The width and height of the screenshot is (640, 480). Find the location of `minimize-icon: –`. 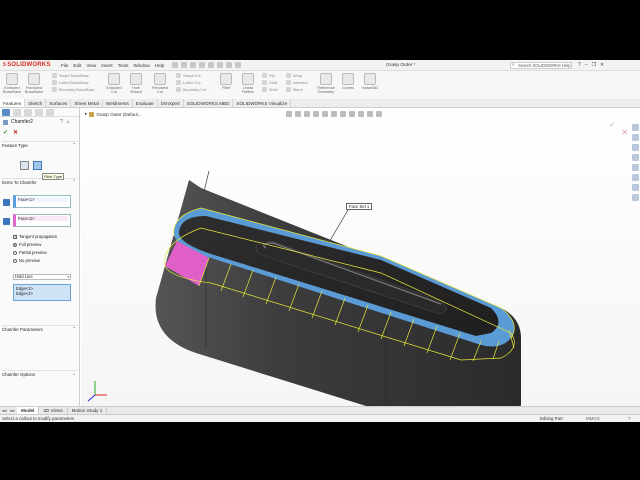

minimize-icon: – is located at coordinates (586, 65).